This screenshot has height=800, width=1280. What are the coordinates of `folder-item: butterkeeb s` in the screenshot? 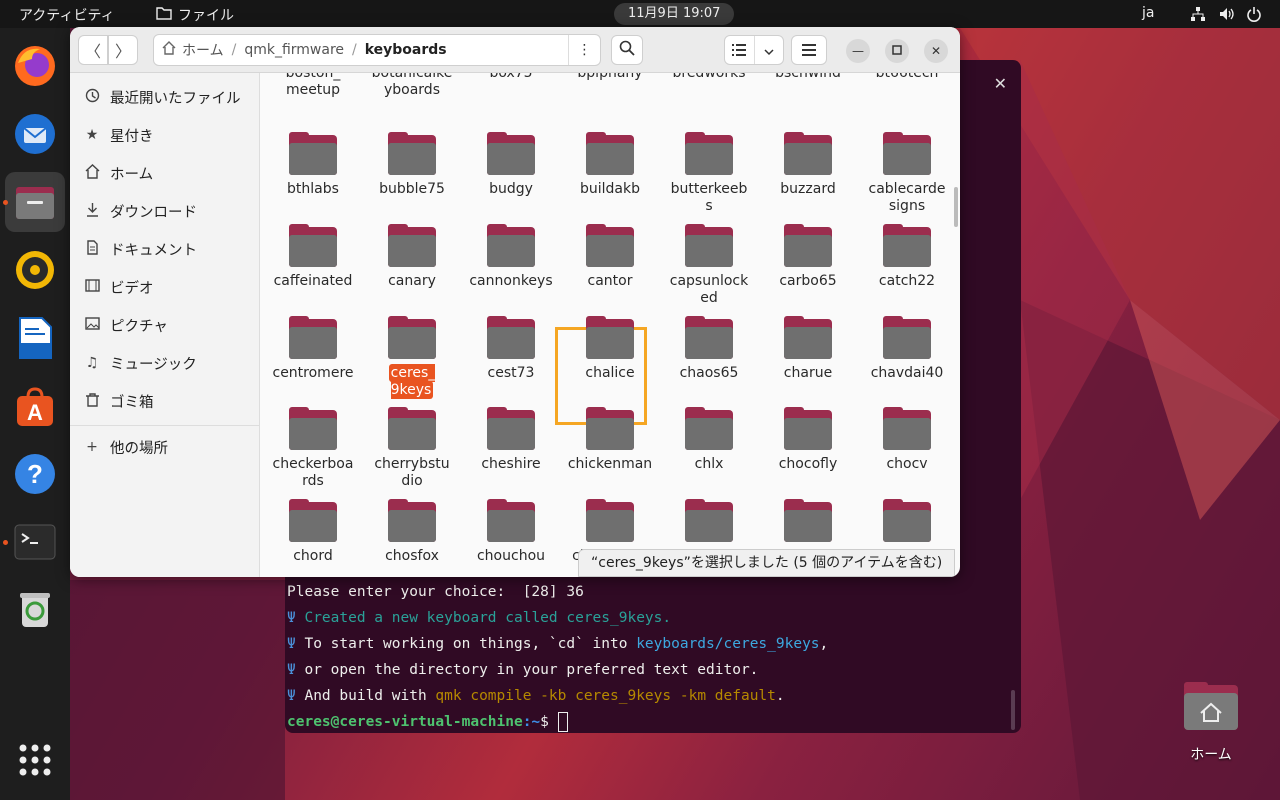 It's located at (709, 173).